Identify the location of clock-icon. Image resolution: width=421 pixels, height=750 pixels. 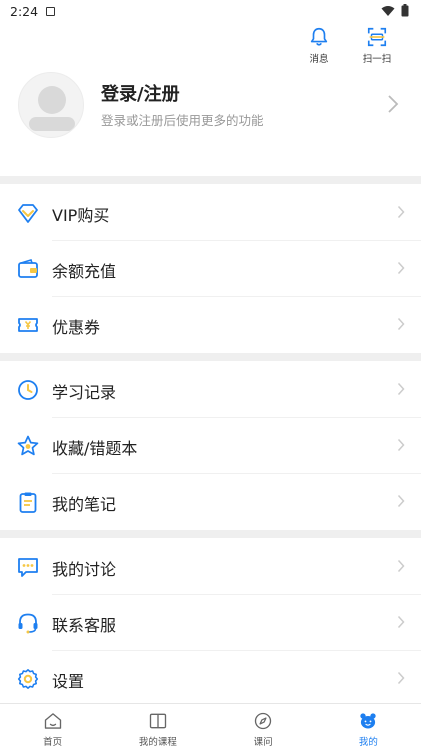
(28, 390).